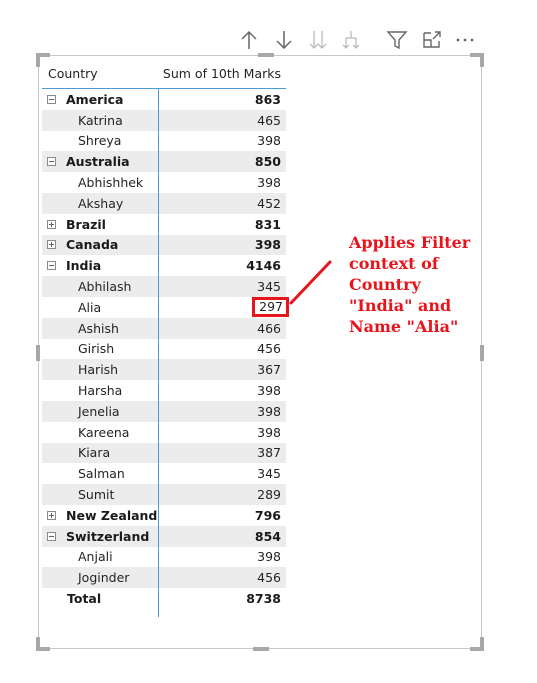 Image resolution: width=537 pixels, height=683 pixels. What do you see at coordinates (394, 263) in the screenshot?
I see `annotation-line: context of` at bounding box center [394, 263].